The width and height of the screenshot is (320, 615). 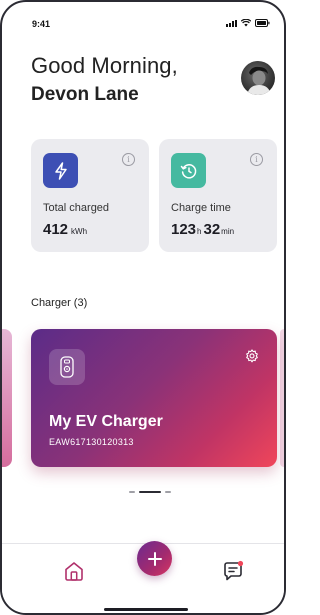 I want to click on charge-time-label: Charge time, so click(x=201, y=208).